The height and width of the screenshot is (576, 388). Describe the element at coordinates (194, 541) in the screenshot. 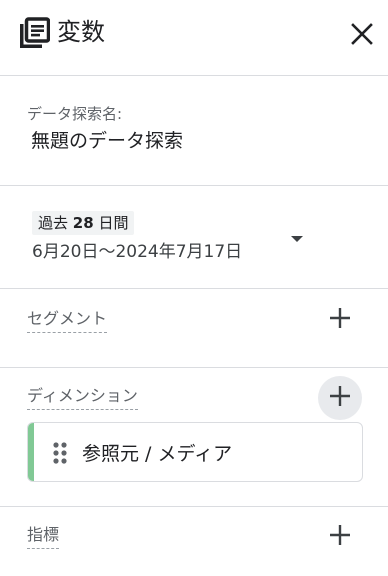

I see `metrics-section: 指標` at that location.